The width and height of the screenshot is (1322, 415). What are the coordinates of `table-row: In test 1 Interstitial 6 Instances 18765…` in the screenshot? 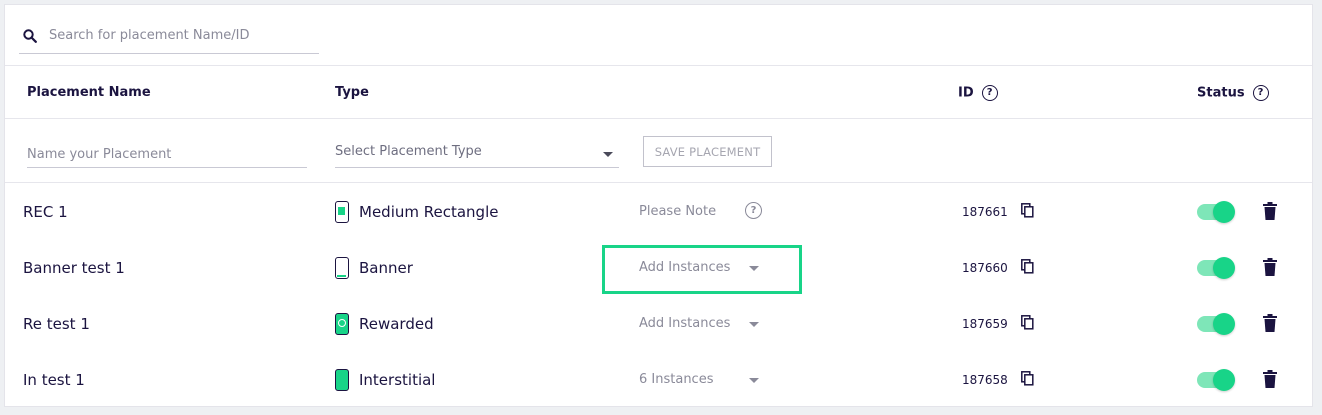 It's located at (658, 381).